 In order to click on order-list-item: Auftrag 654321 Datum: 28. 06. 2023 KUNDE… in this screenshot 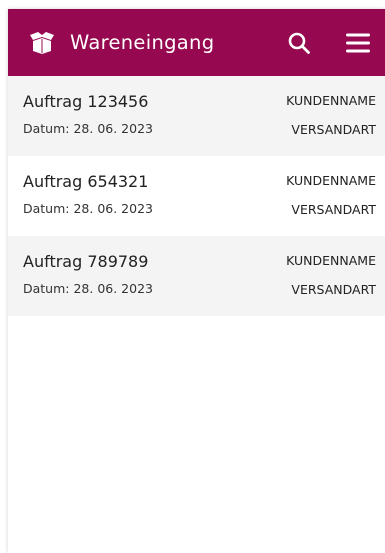, I will do `click(196, 196)`.